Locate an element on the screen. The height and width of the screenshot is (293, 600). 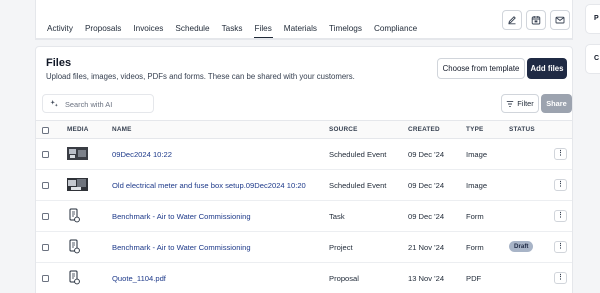
filter-icon is located at coordinates (510, 103).